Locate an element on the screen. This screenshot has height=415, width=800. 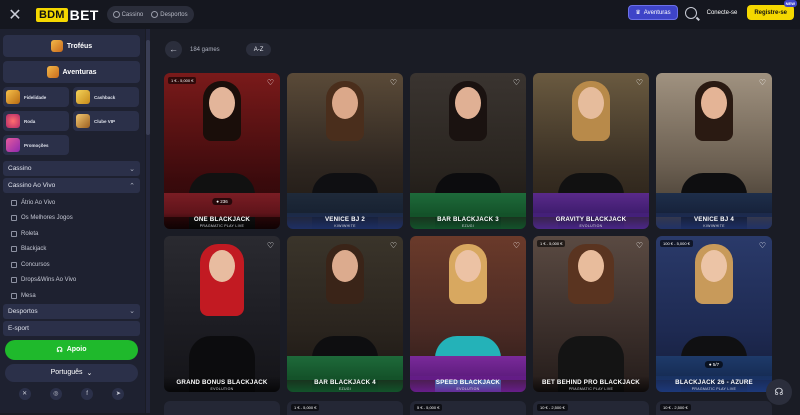
game-title-bar: Bar Blackjack 4 EZUGI is located at coordinates (345, 384).